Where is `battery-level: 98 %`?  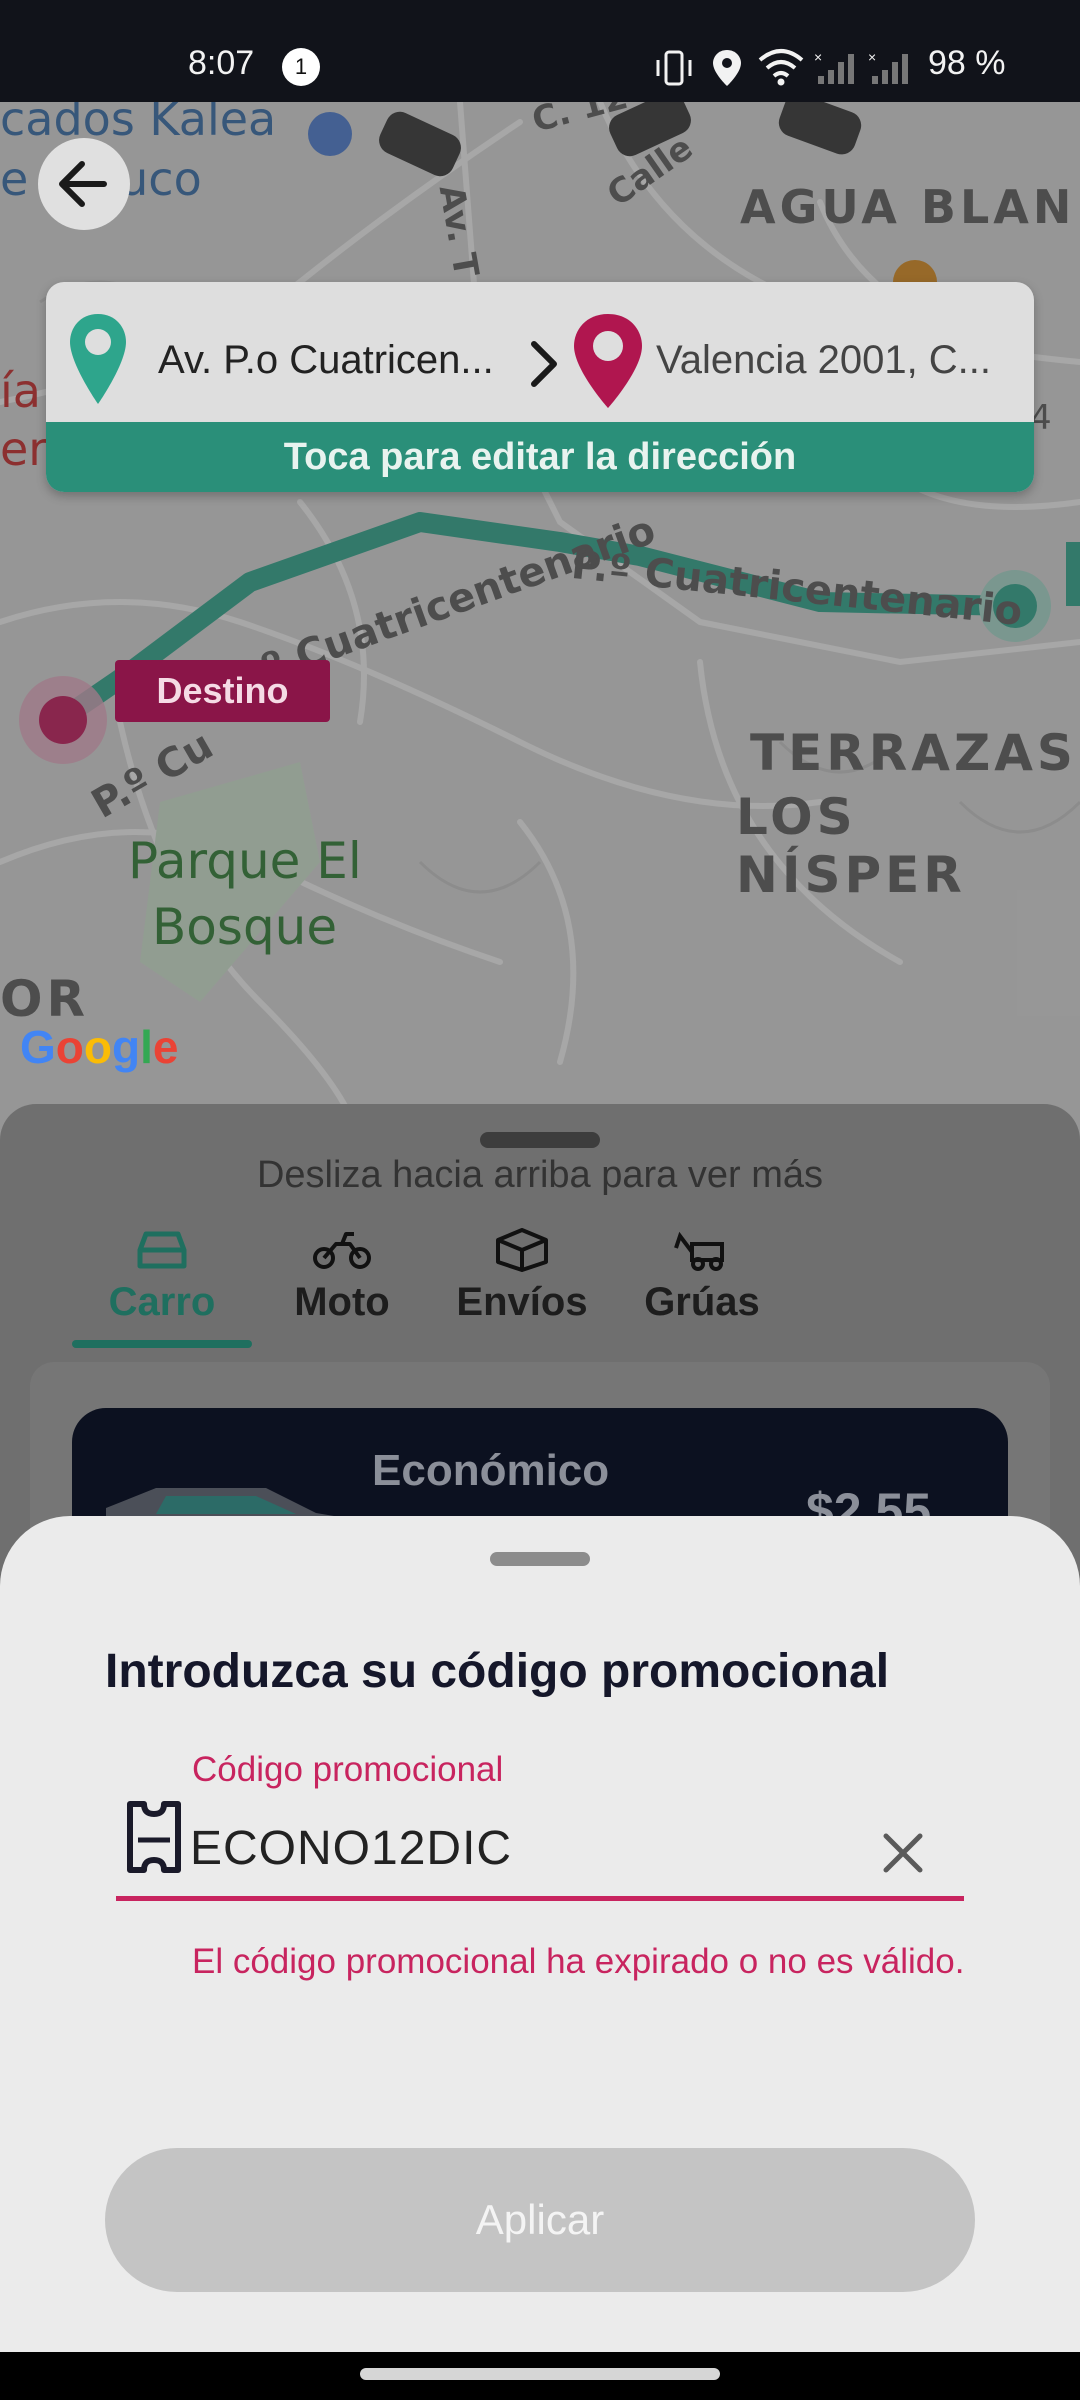
battery-level: 98 % is located at coordinates (967, 63).